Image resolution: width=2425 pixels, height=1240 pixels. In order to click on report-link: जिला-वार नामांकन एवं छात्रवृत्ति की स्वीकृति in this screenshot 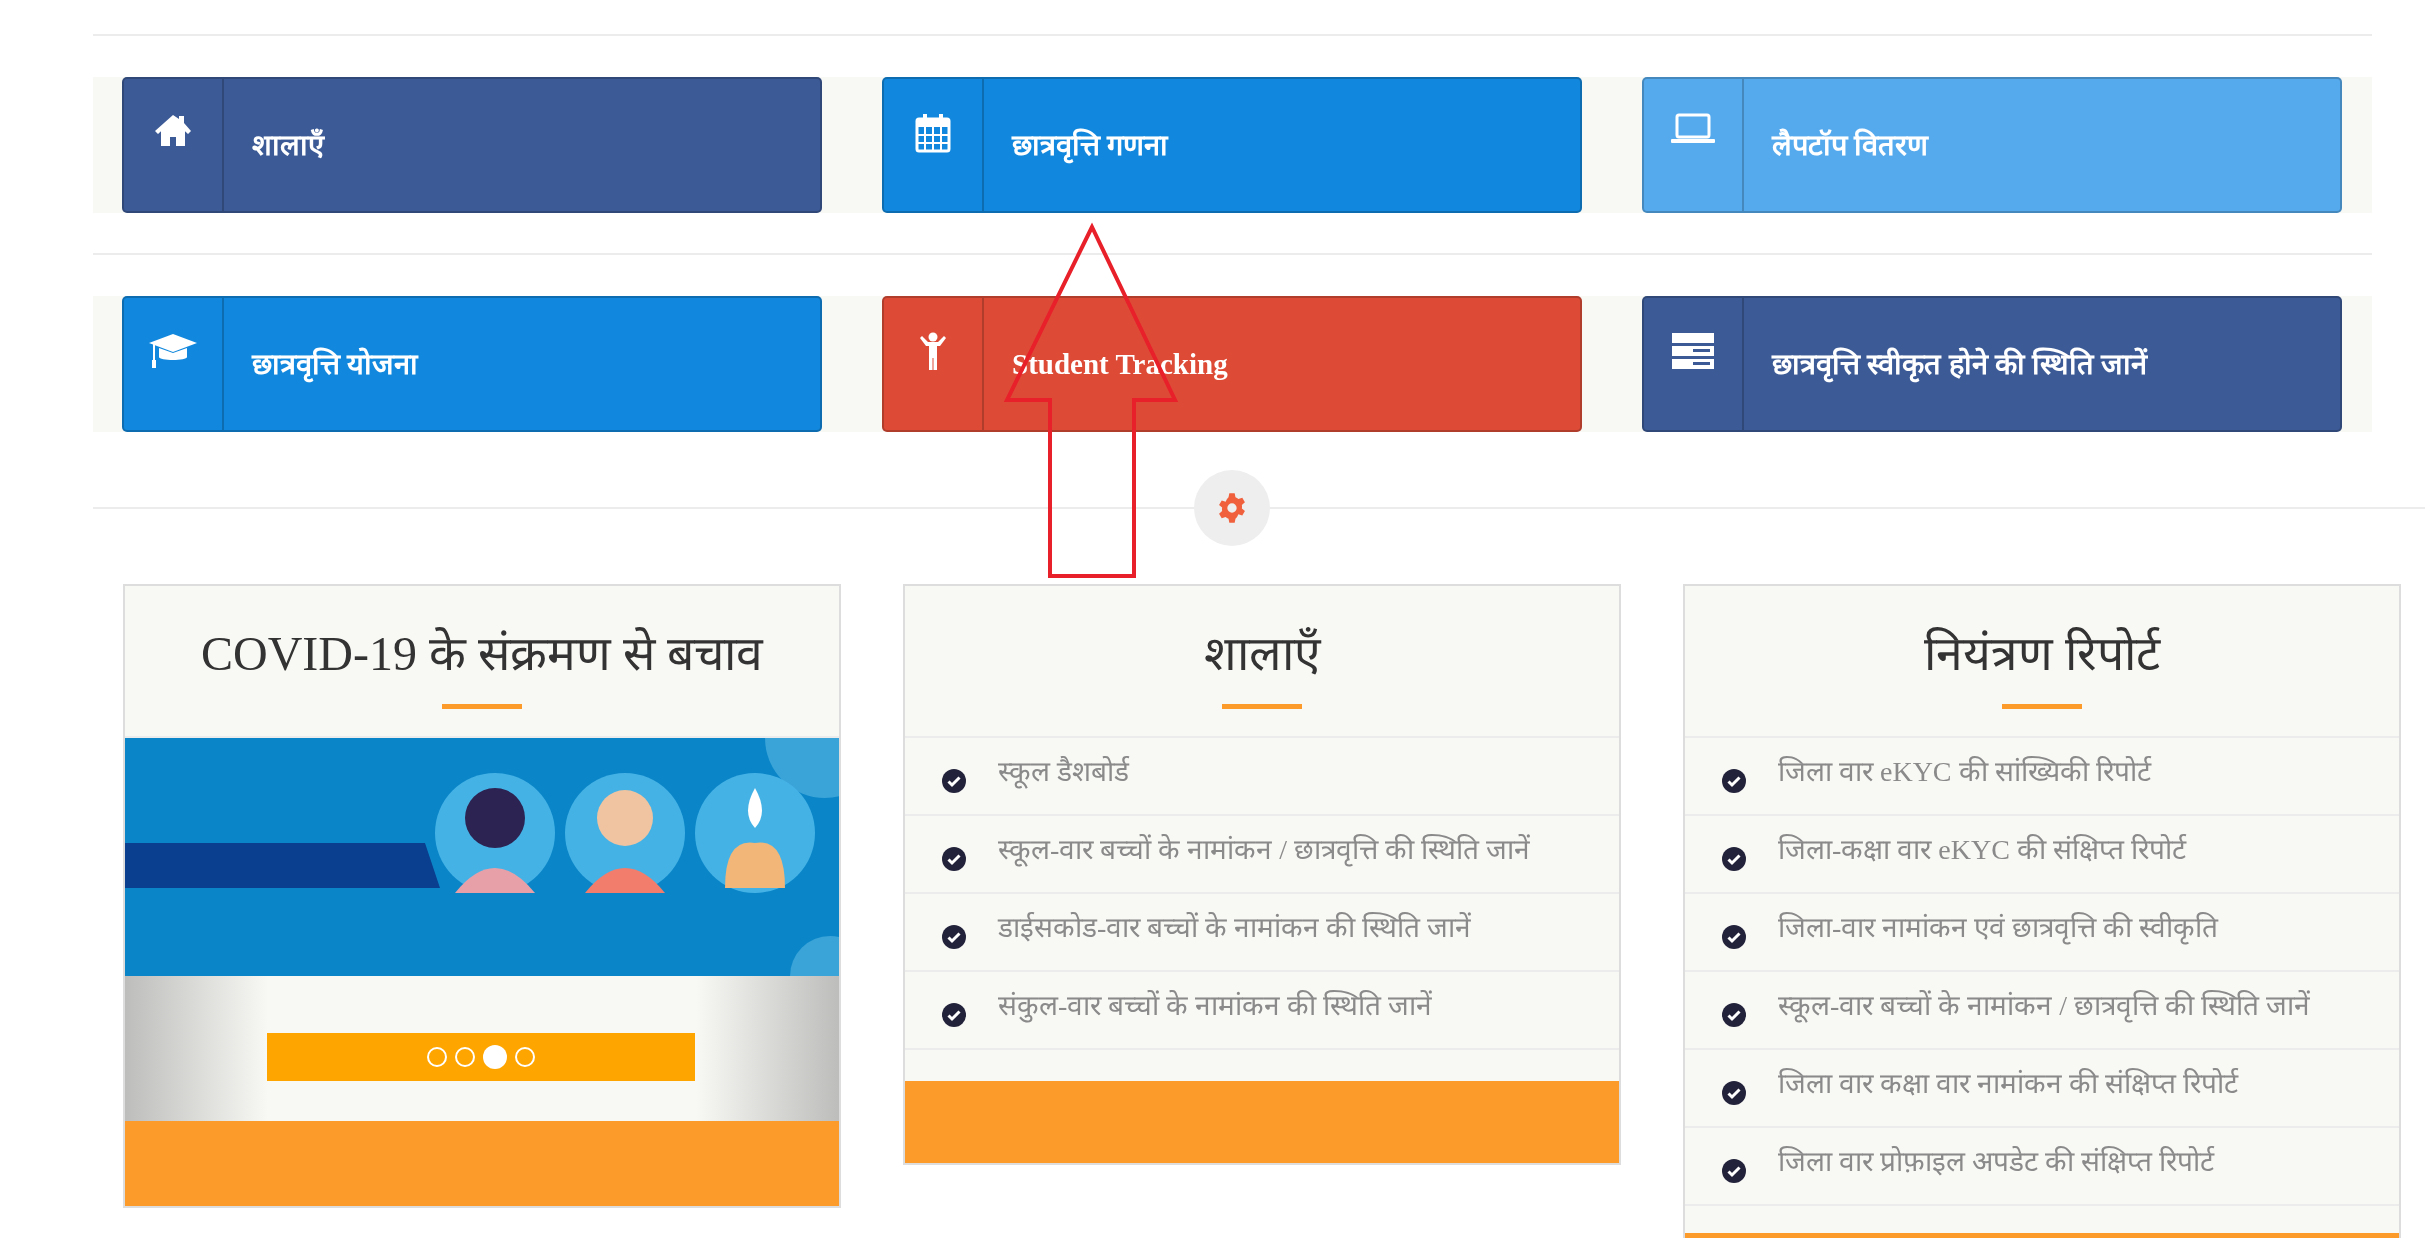, I will do `click(1998, 928)`.